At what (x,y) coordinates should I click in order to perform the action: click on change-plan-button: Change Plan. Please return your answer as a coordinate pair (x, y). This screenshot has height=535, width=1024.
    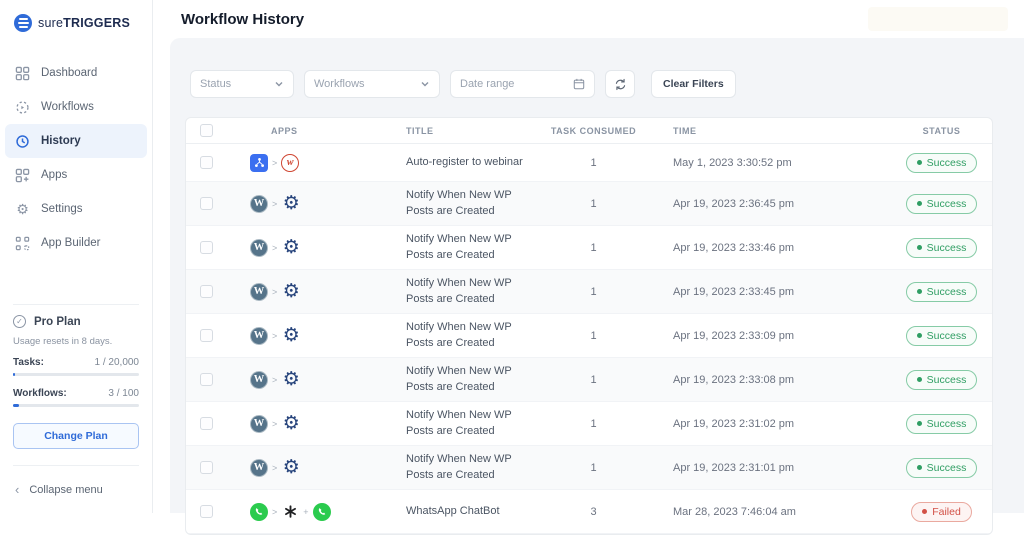
    Looking at the image, I should click on (76, 436).